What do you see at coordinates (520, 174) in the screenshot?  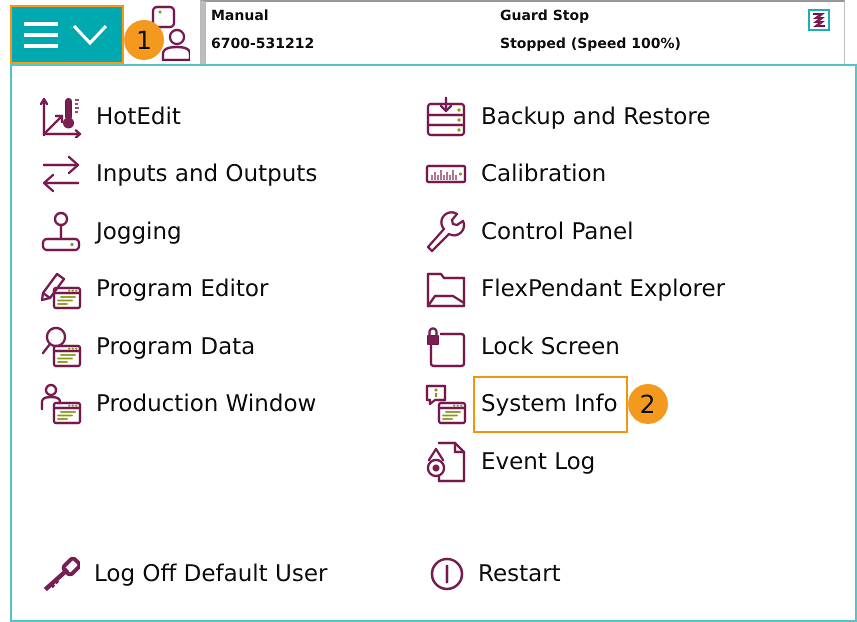 I see `menu-item: Calibration` at bounding box center [520, 174].